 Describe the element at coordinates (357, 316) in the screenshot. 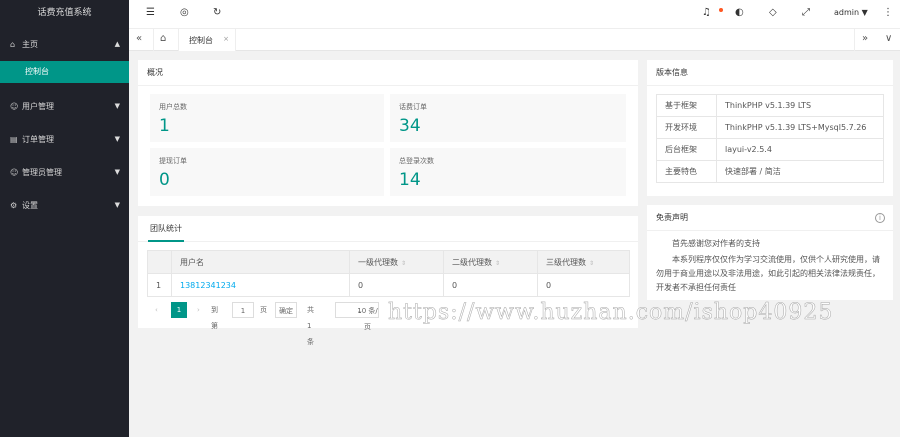

I see `per-page-select: 10 条/页 ⌄` at that location.